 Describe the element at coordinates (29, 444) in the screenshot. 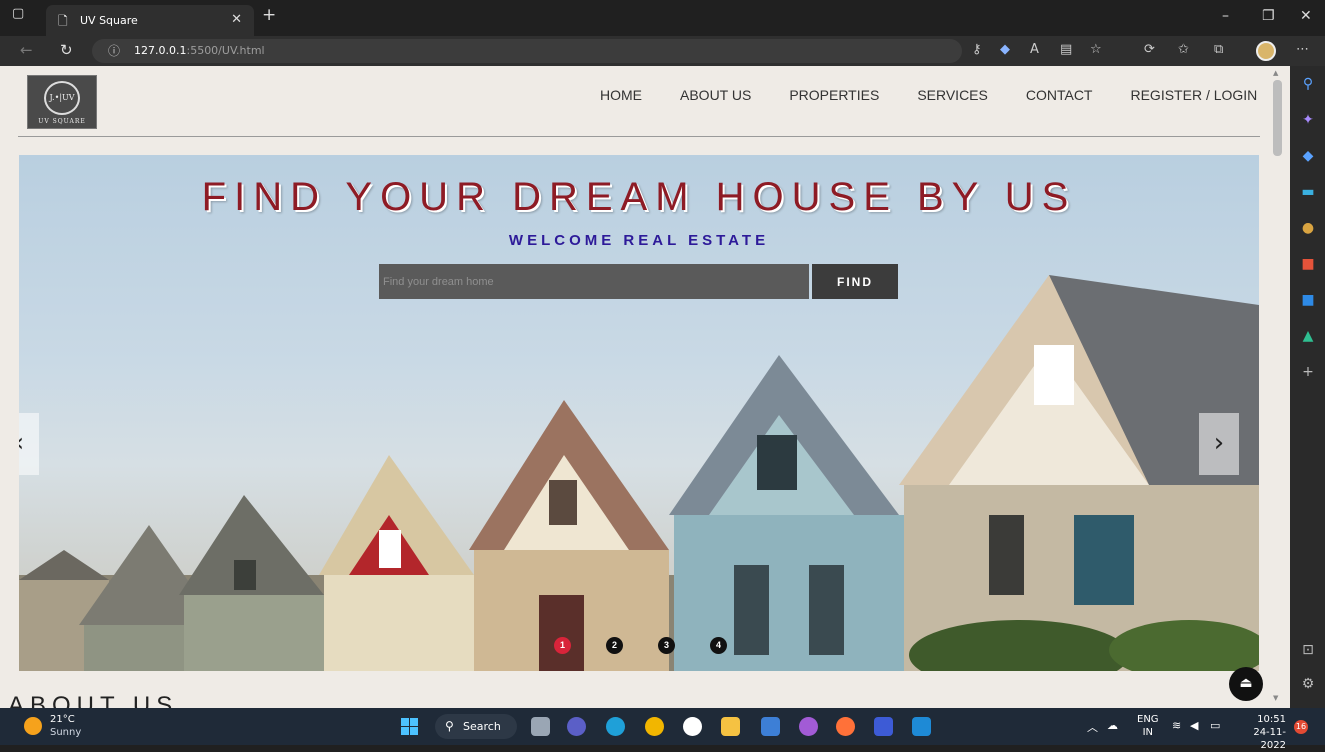

I see `prev-slide-button: ‹` at that location.